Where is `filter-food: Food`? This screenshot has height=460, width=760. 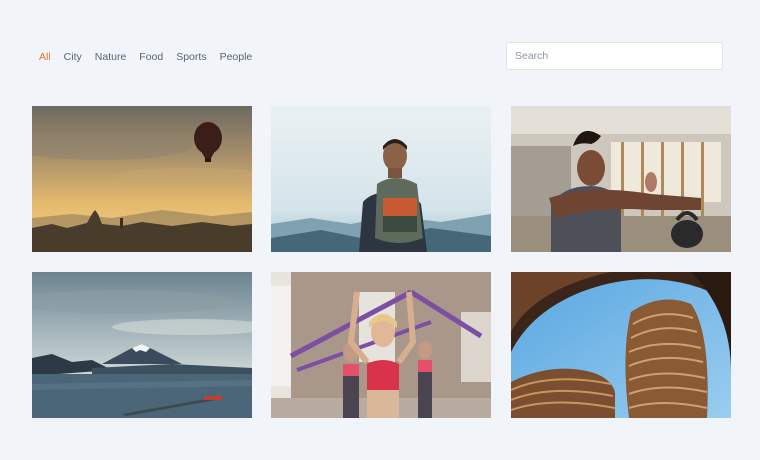
filter-food: Food is located at coordinates (151, 57).